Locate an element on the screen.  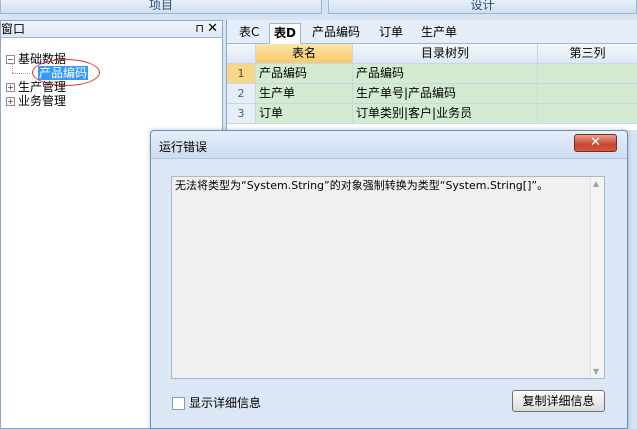
dialog-title: 运行错误 is located at coordinates (183, 147).